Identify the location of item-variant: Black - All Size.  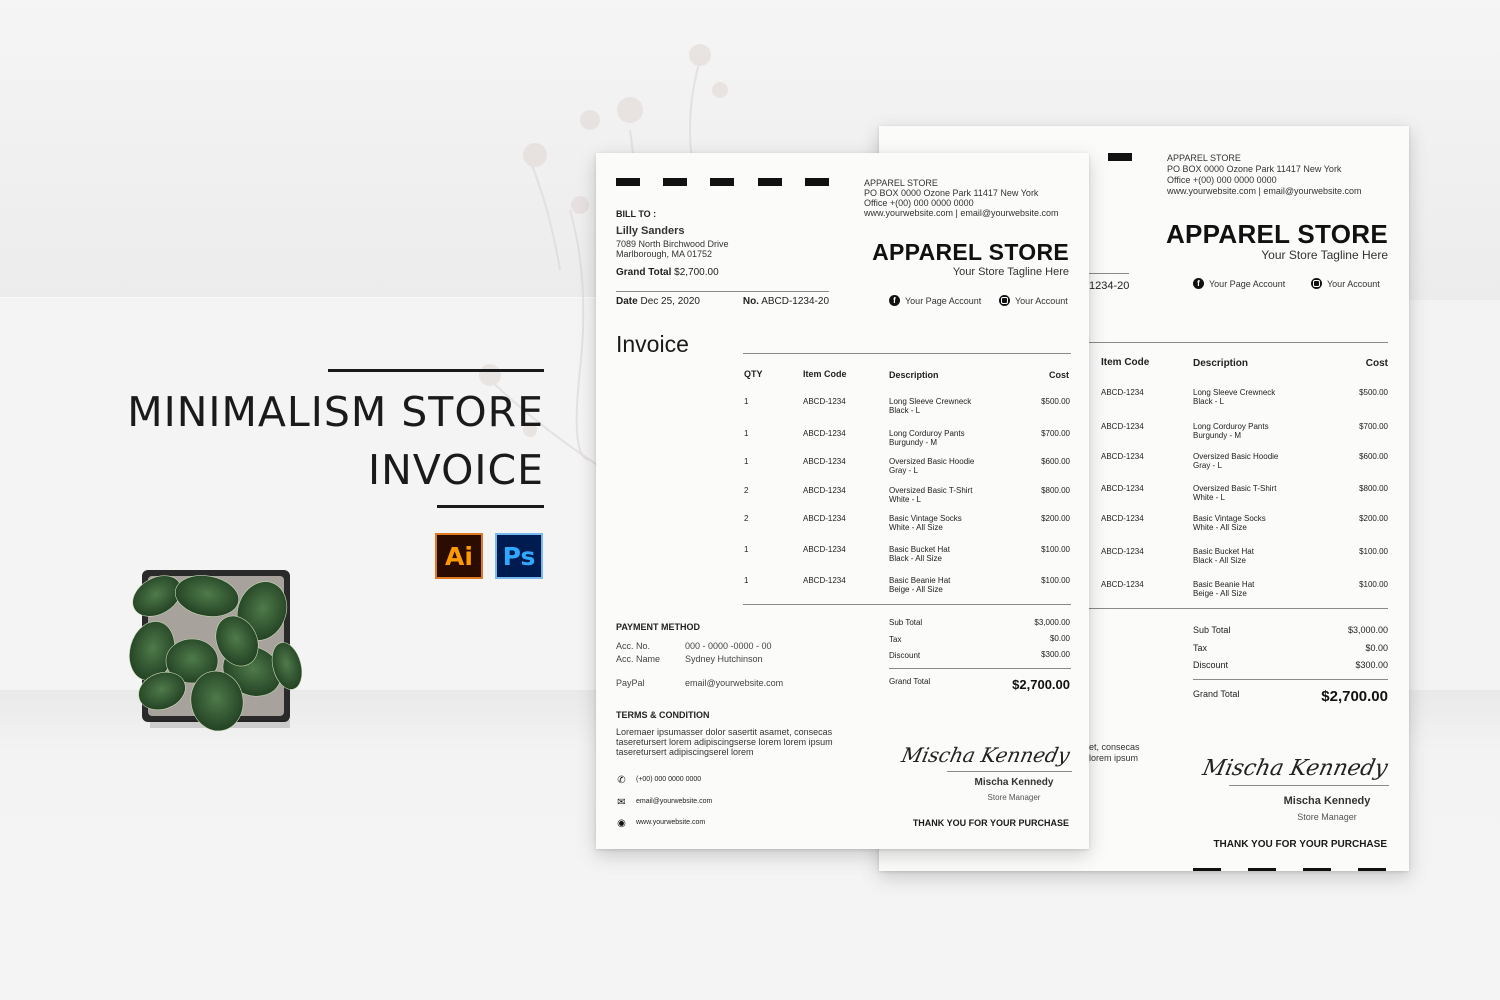
(915, 558).